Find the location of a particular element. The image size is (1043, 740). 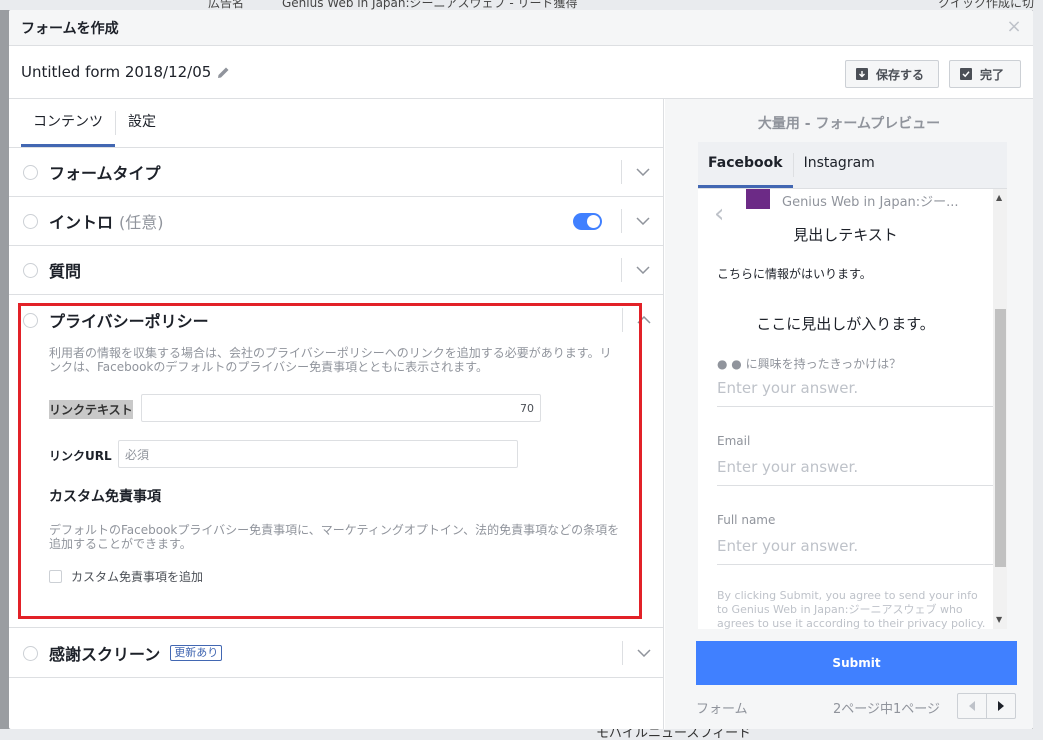

questions-status-radio is located at coordinates (30, 270).